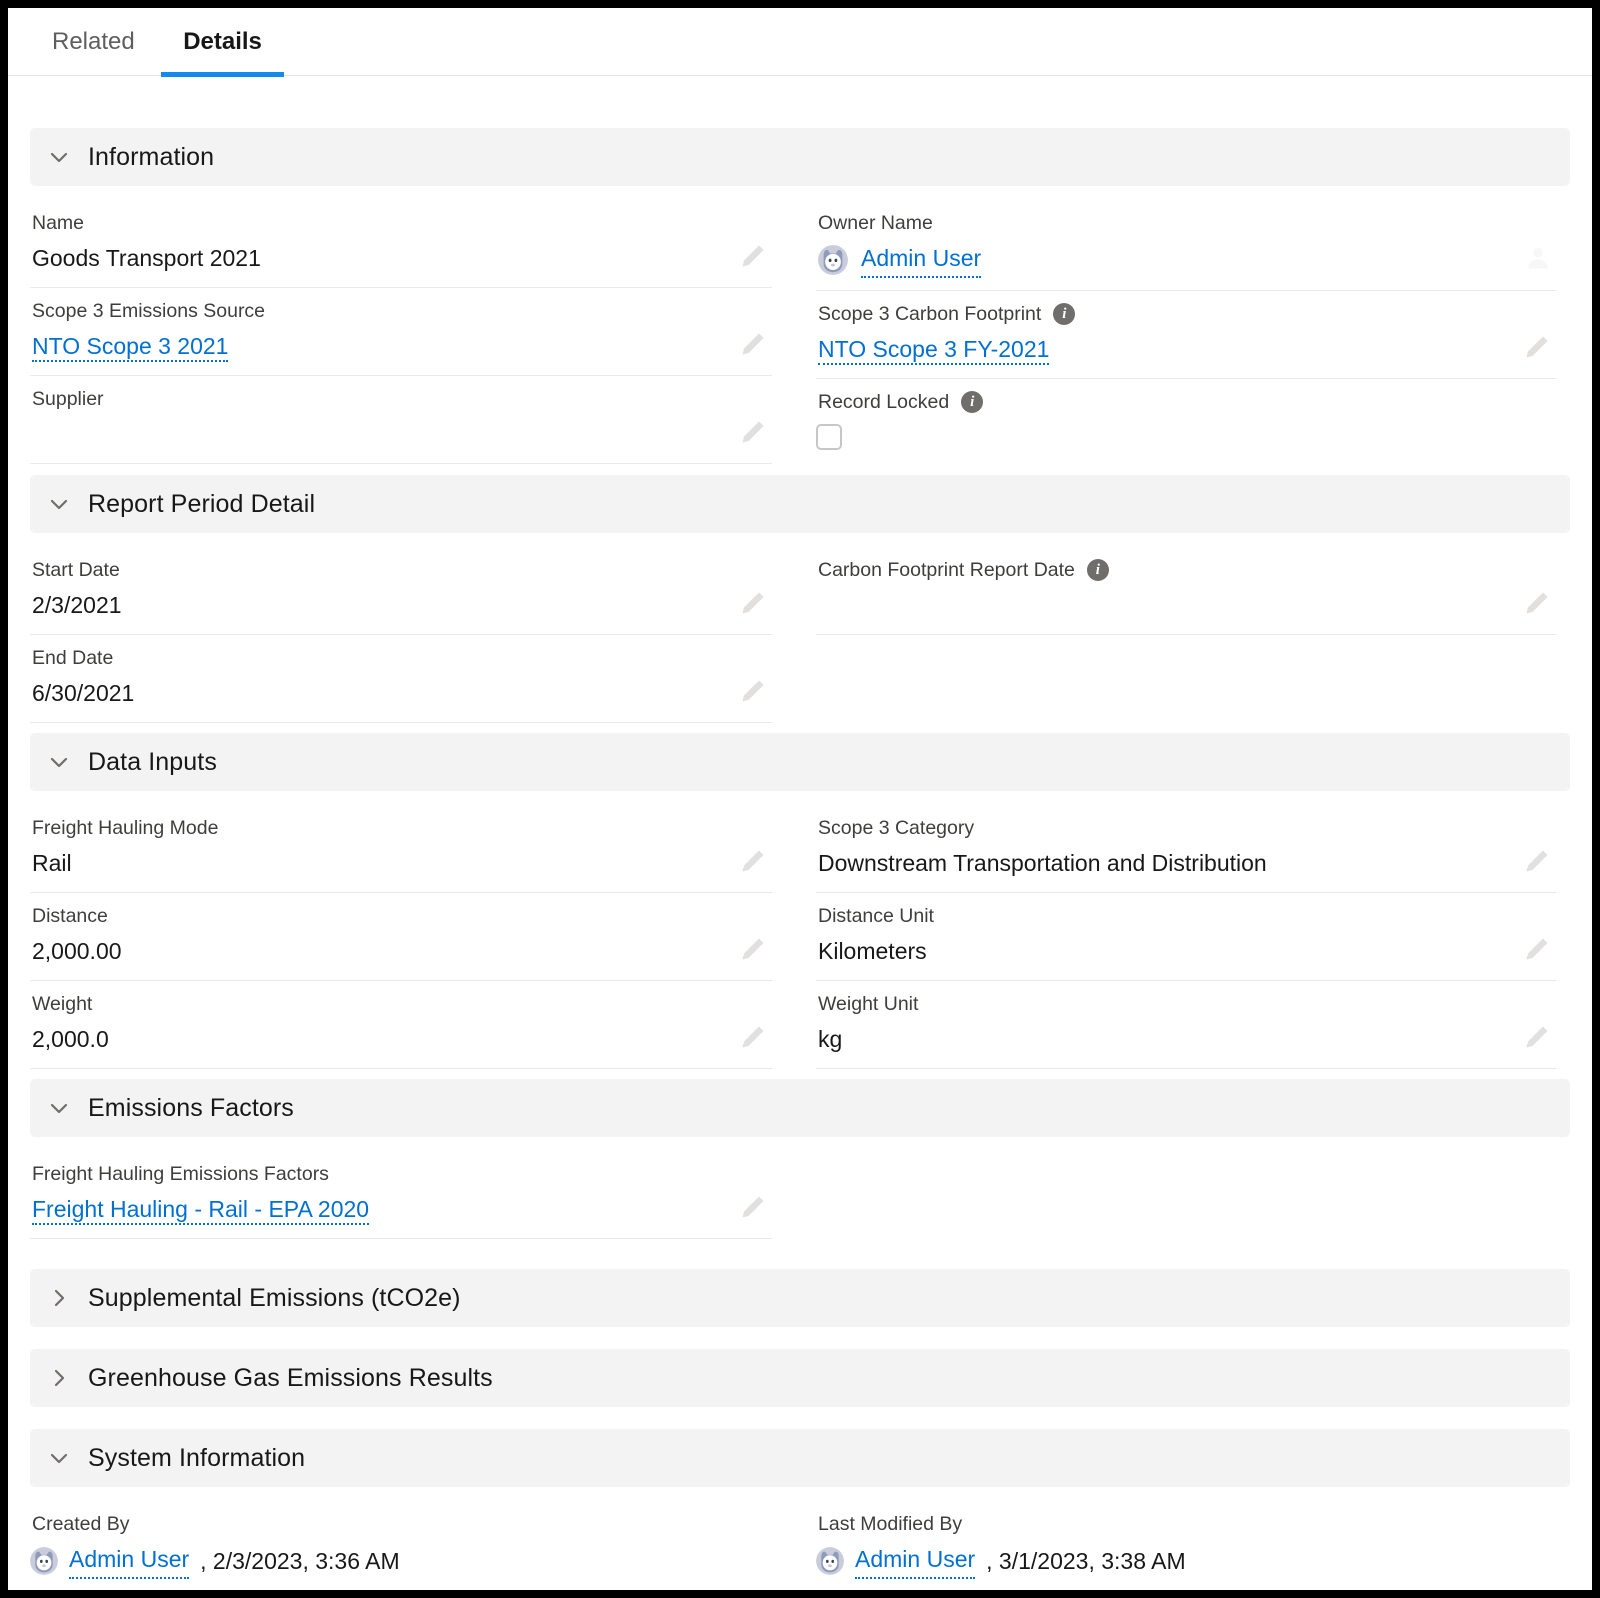 This screenshot has height=1598, width=1600. I want to click on field-label-created-by: Created By, so click(81, 1524).